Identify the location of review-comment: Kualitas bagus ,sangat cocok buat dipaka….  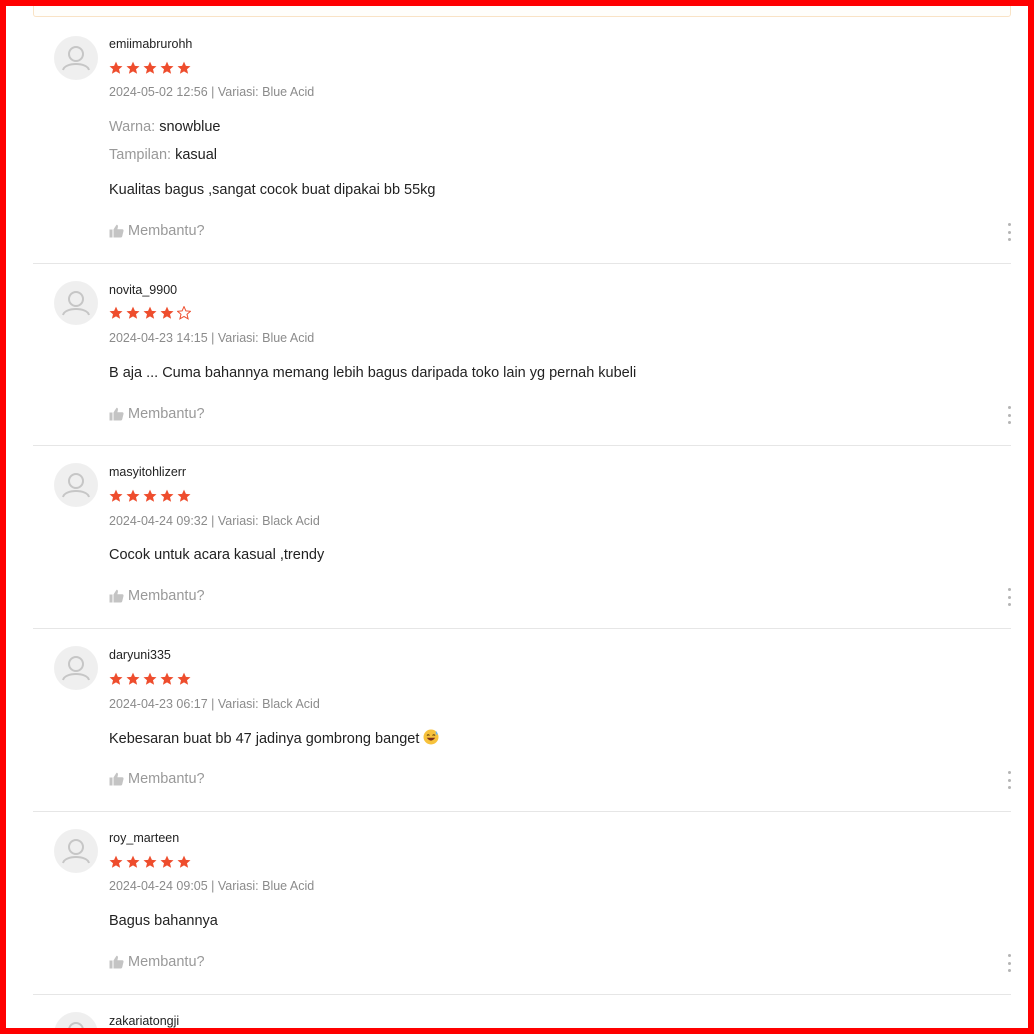
(272, 190).